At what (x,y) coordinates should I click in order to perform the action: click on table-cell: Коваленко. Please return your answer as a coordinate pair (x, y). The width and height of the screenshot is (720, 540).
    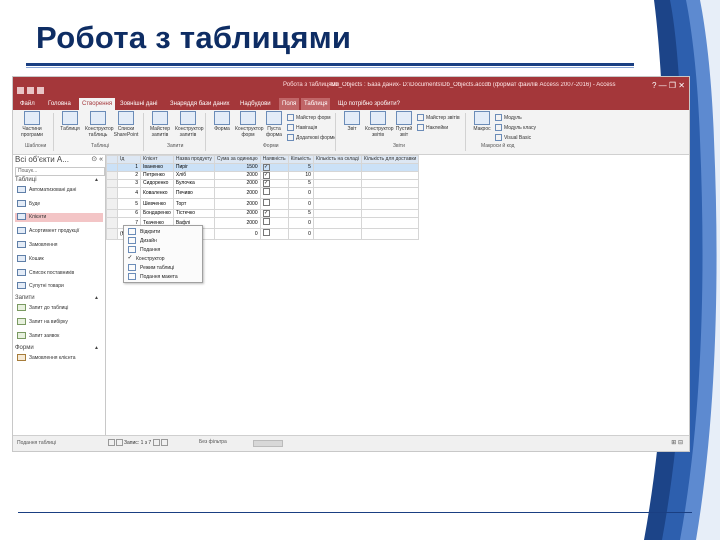
    Looking at the image, I should click on (156, 193).